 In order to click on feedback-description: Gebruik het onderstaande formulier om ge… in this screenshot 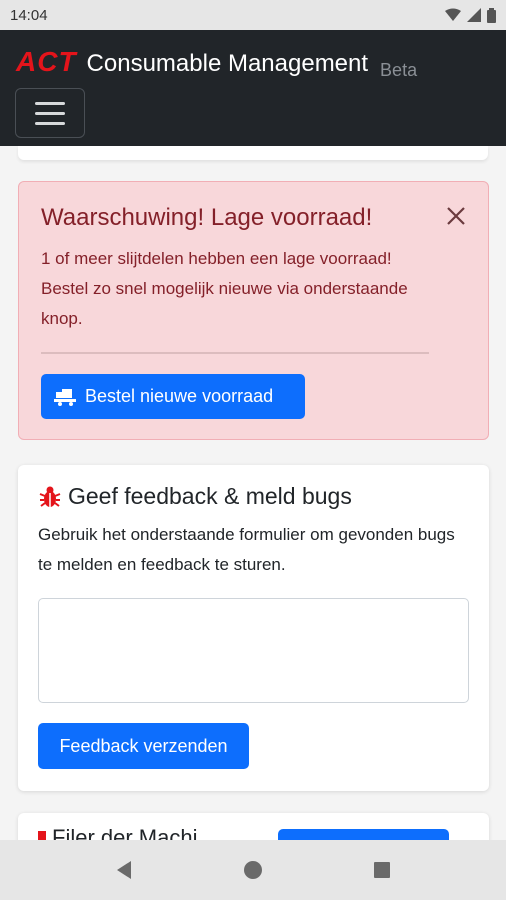, I will do `click(246, 549)`.